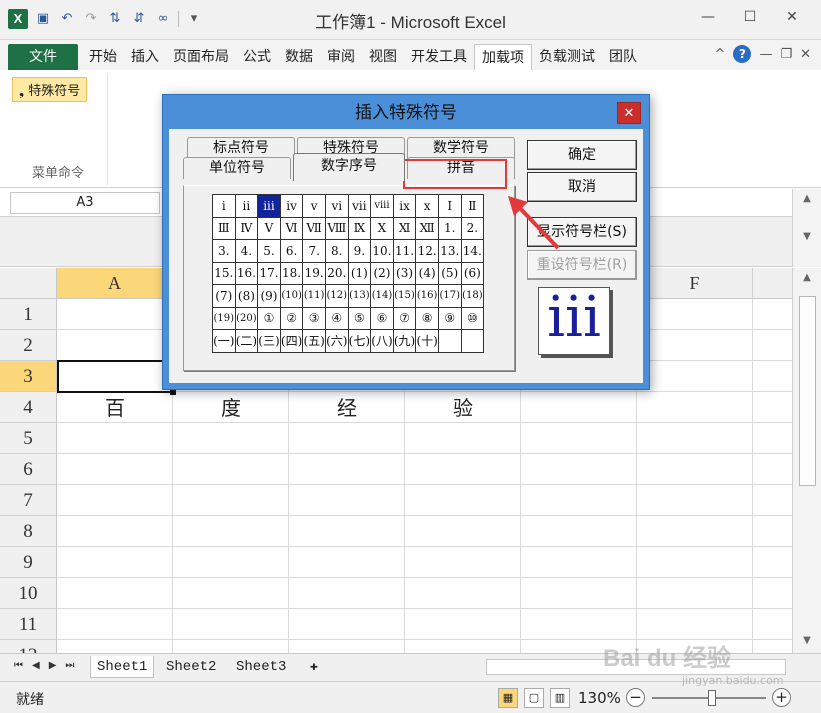 This screenshot has height=713, width=821. Describe the element at coordinates (201, 57) in the screenshot. I see `tab-page-layout: 页面布局` at that location.